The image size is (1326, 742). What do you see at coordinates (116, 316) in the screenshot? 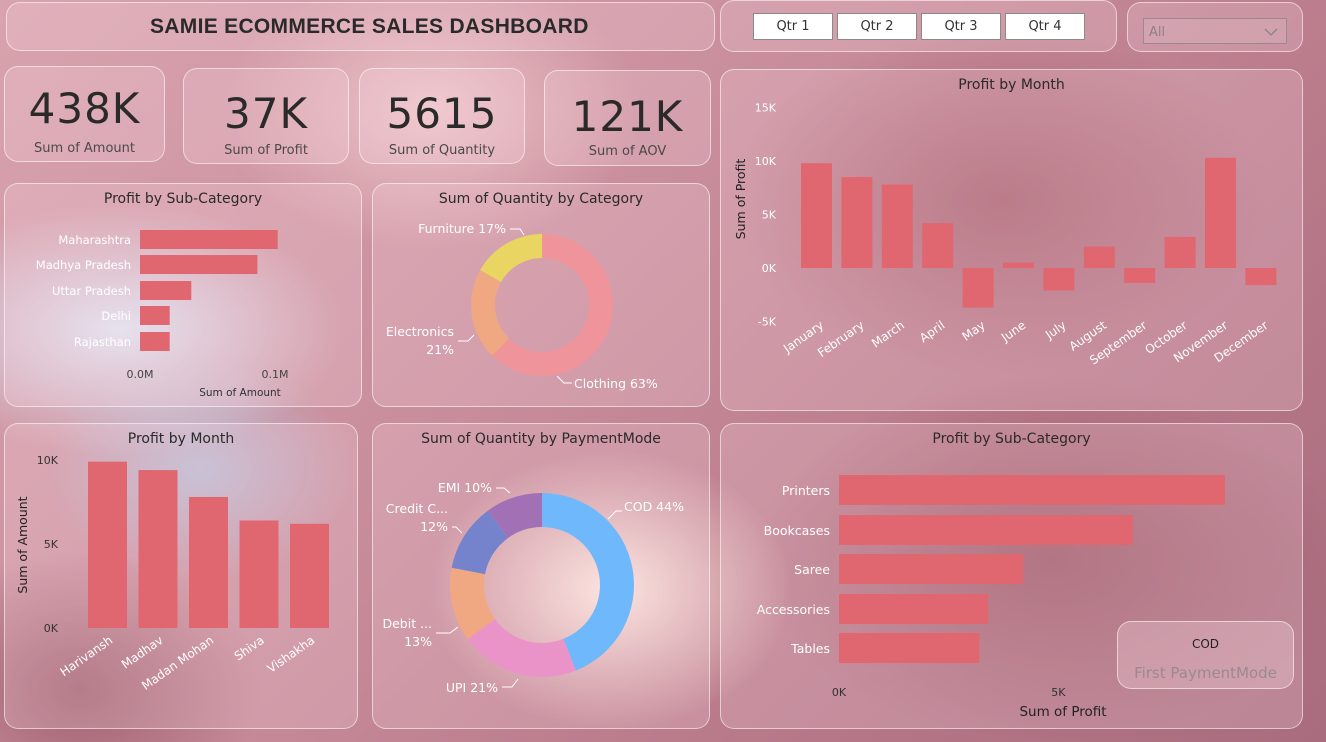
I see `category-label: Delhi` at bounding box center [116, 316].